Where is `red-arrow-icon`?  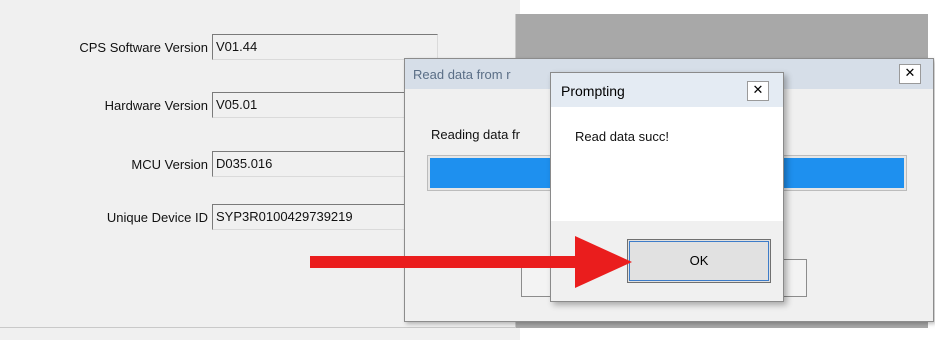
red-arrow-icon is located at coordinates (471, 262).